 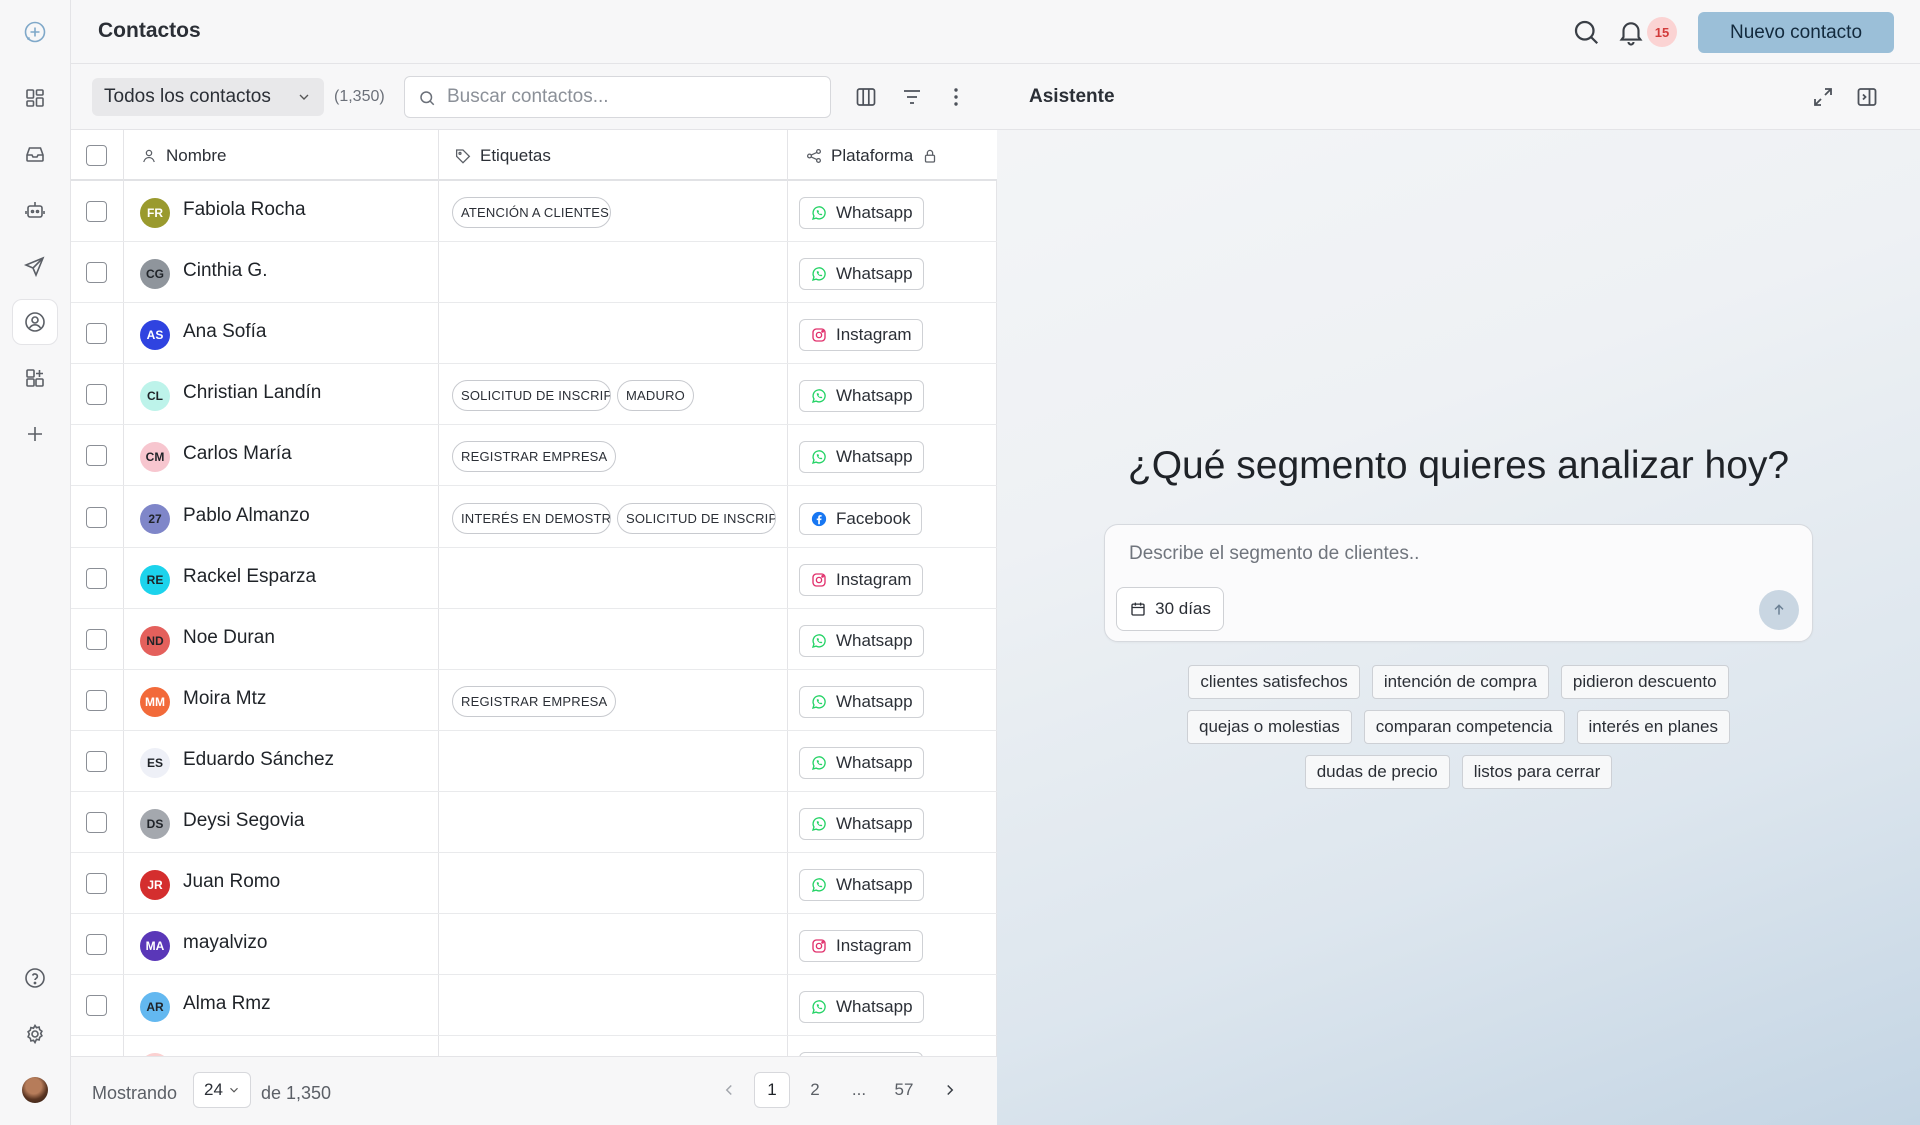 I want to click on table-row: RE Rackel Esparza Instagram, so click(x=534, y=578).